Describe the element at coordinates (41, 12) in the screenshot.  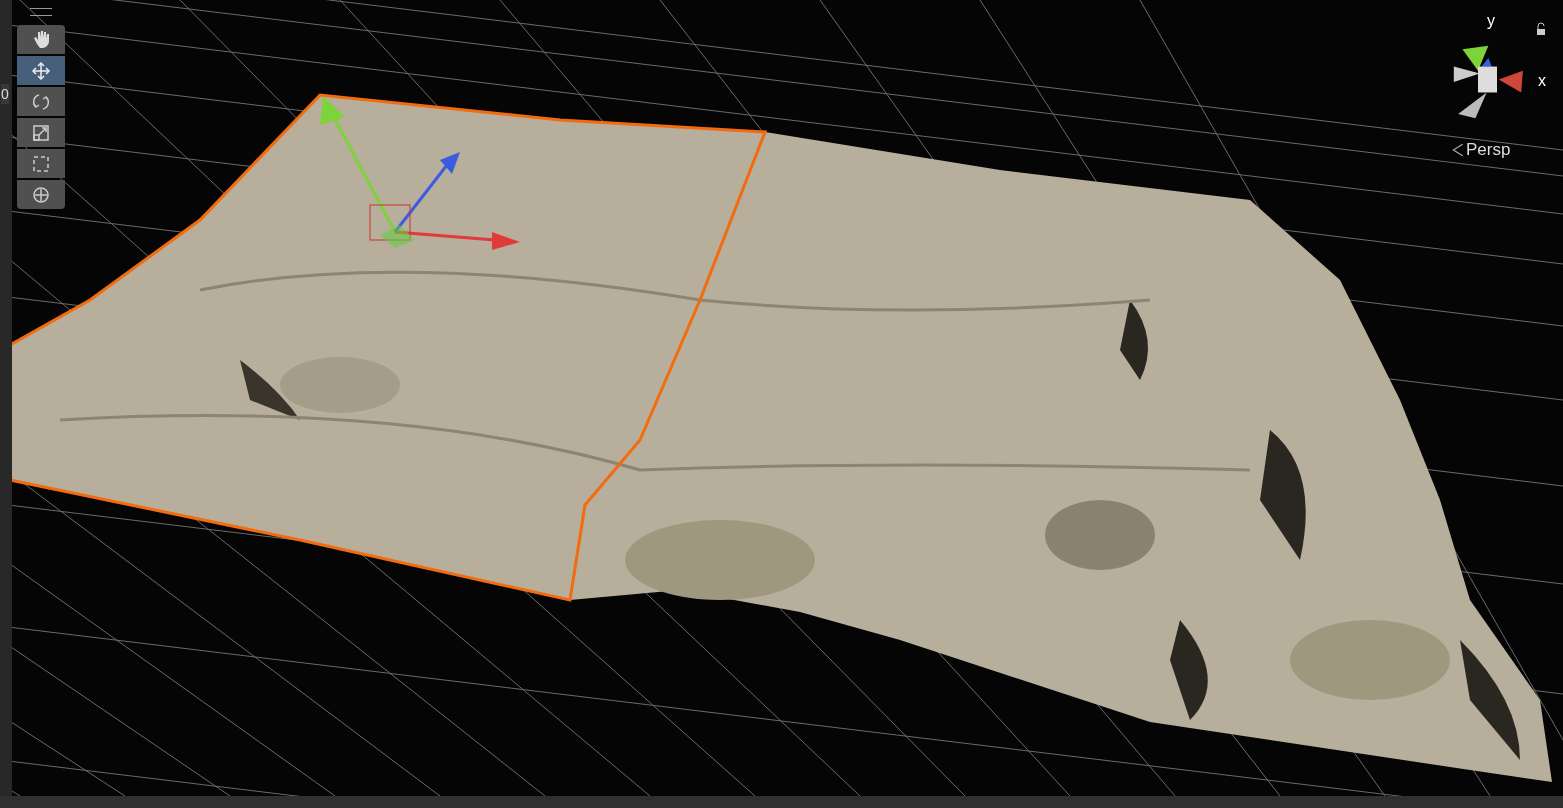
I see `drag-handle-icon` at that location.